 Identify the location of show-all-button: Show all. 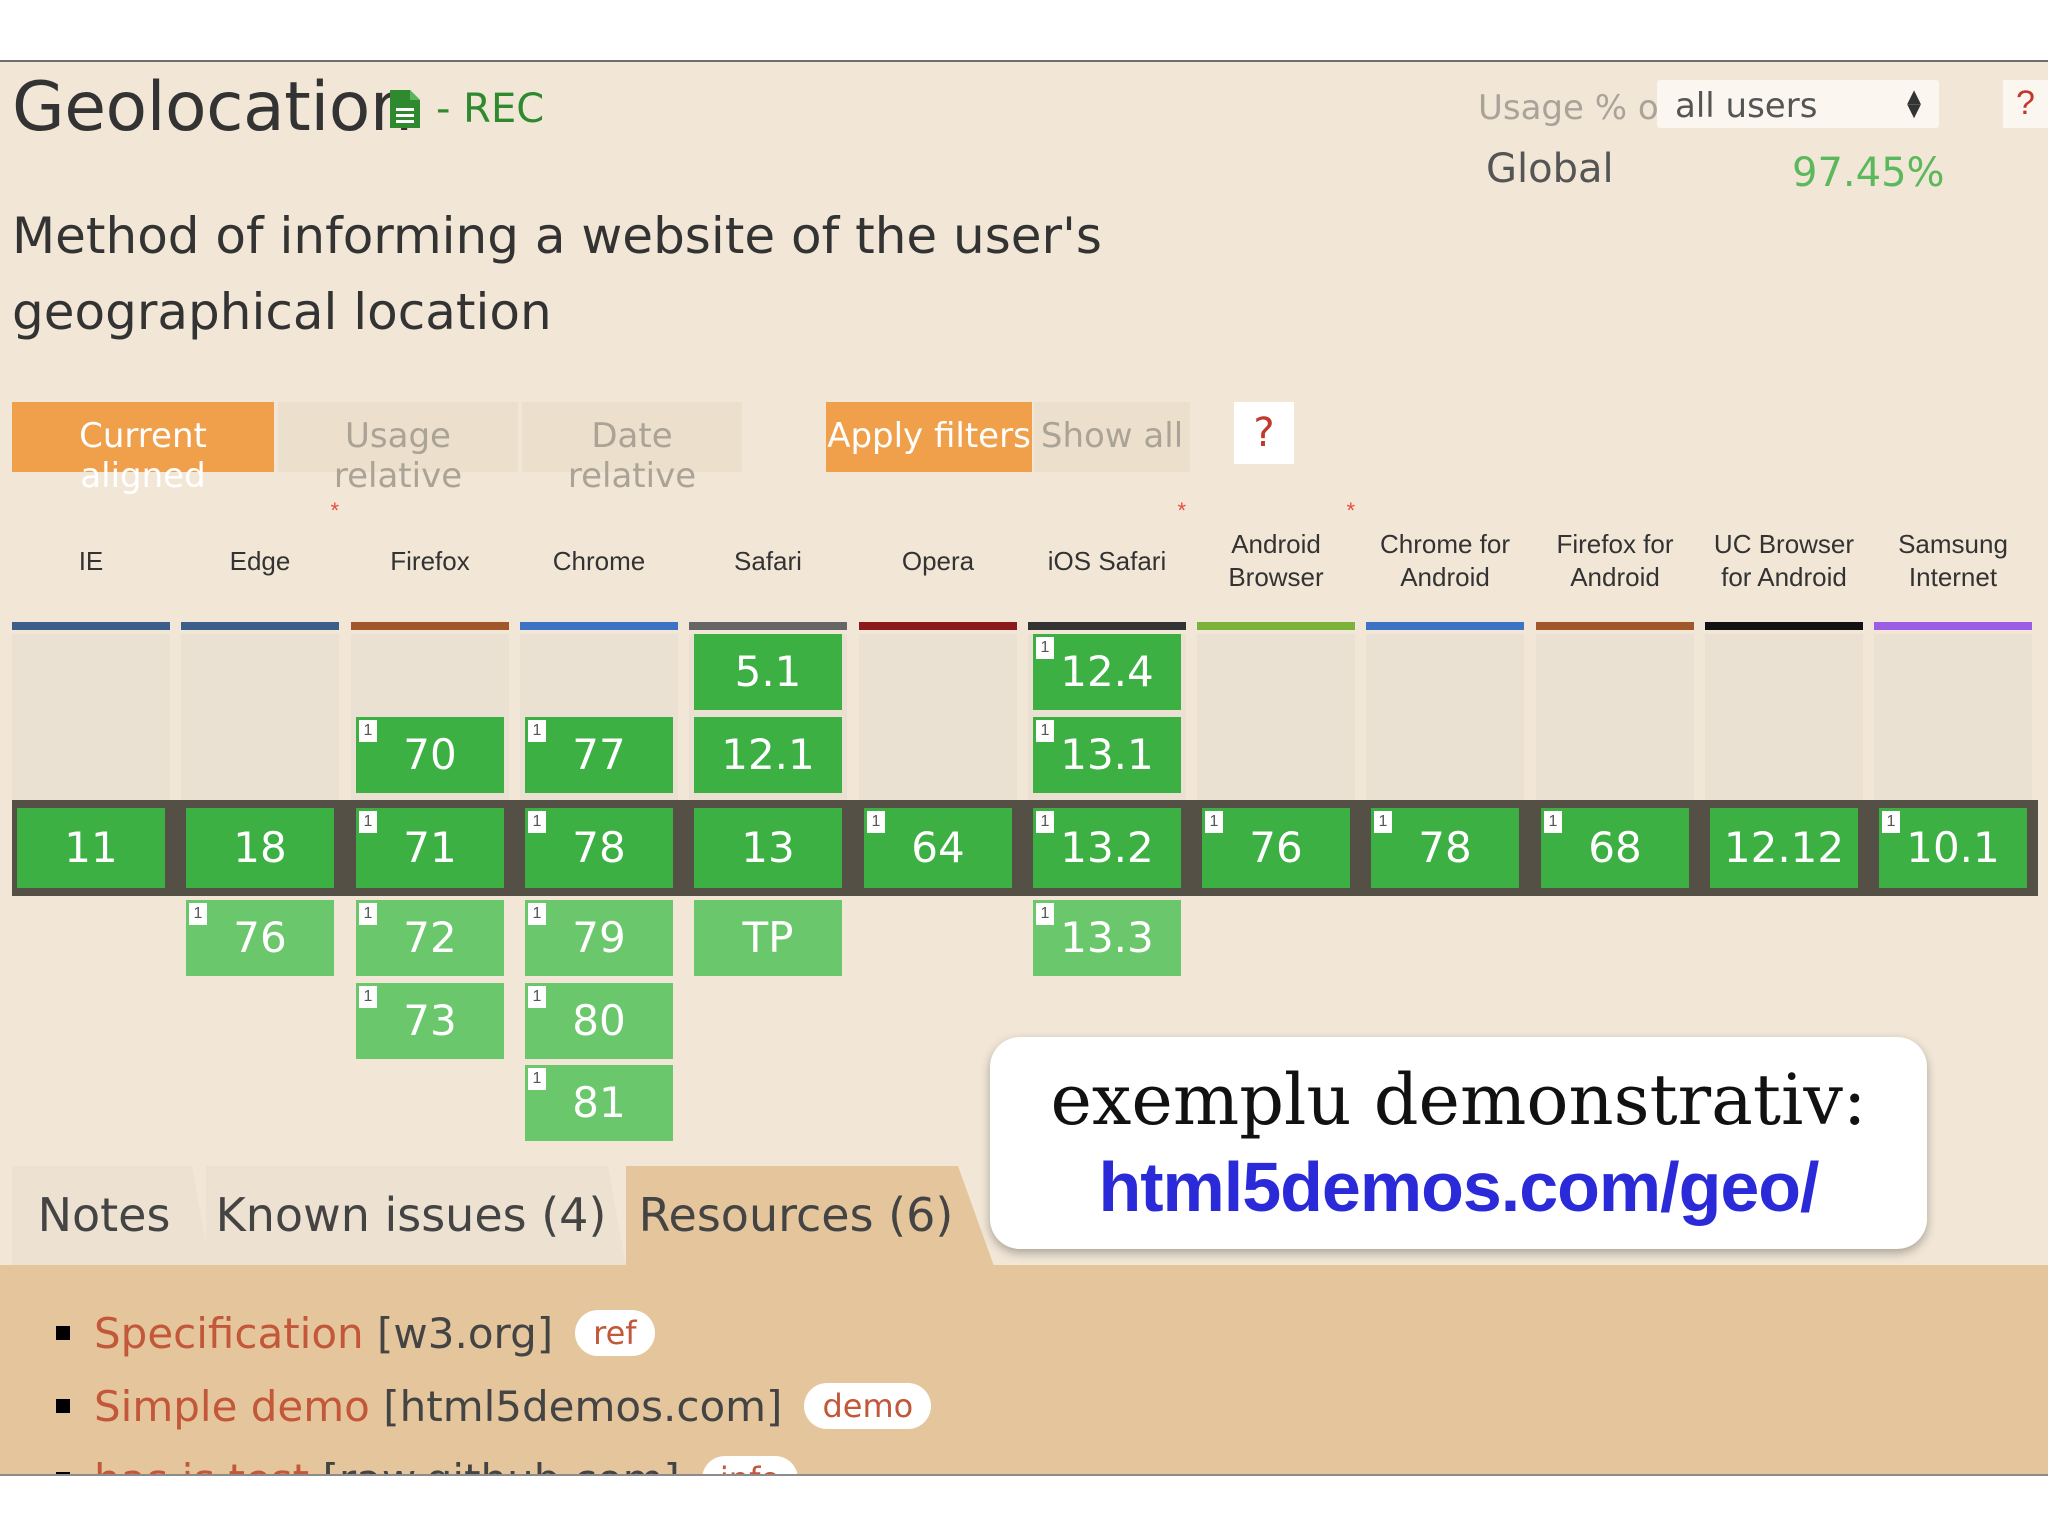
(1112, 437).